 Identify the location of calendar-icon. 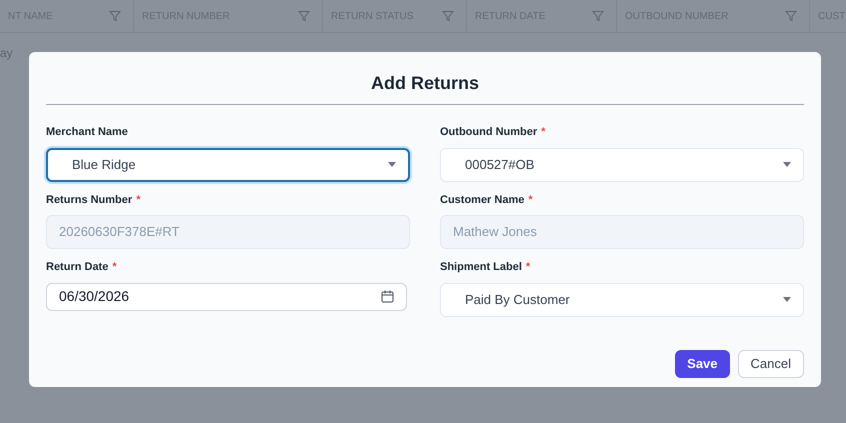
(387, 296).